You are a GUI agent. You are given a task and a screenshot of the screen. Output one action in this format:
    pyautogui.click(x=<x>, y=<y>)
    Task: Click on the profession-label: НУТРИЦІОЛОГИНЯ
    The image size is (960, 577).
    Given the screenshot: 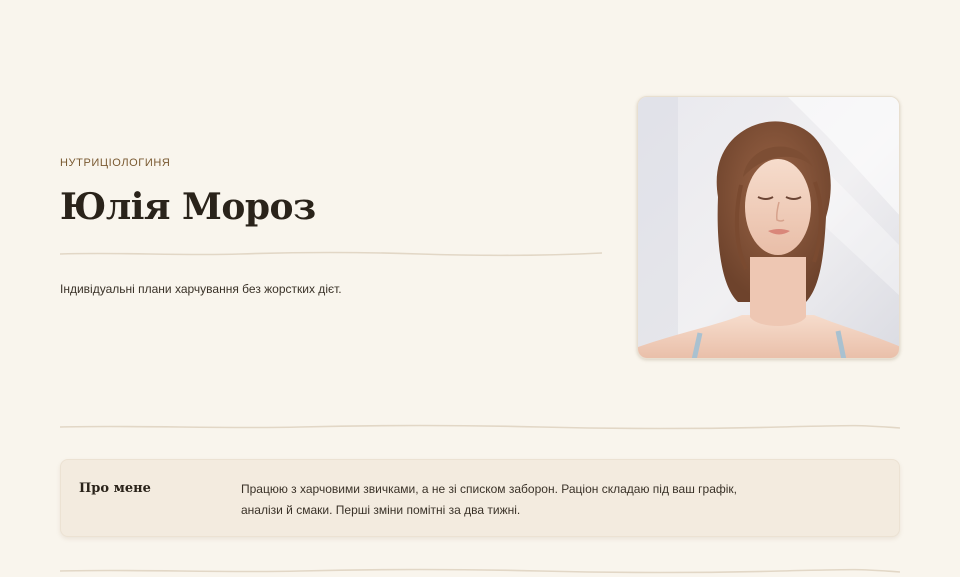 What is the action you would take?
    pyautogui.click(x=115, y=163)
    